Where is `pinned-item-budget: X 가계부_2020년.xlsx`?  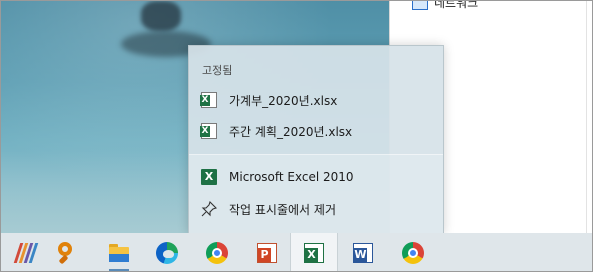 pinned-item-budget: X 가계부_2020년.xlsx is located at coordinates (316, 100).